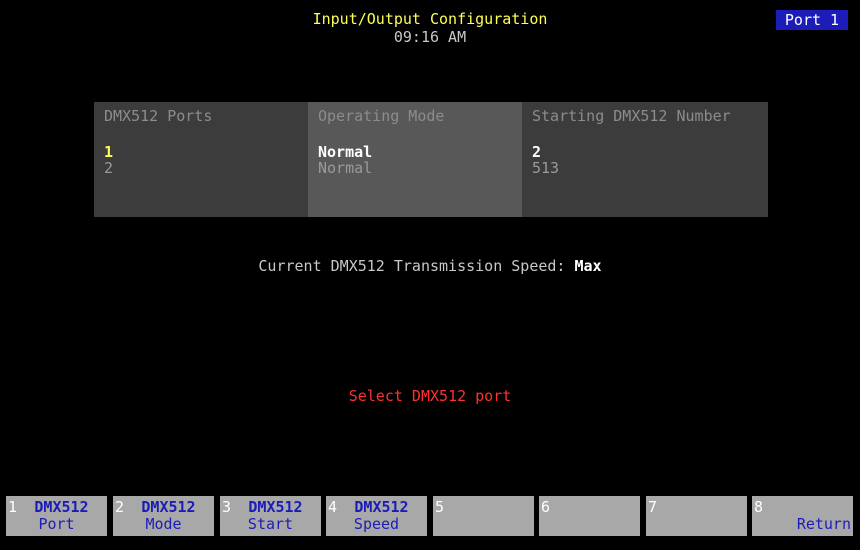  What do you see at coordinates (201, 159) in the screenshot?
I see `ports-column: DMX512 Ports 1 2` at bounding box center [201, 159].